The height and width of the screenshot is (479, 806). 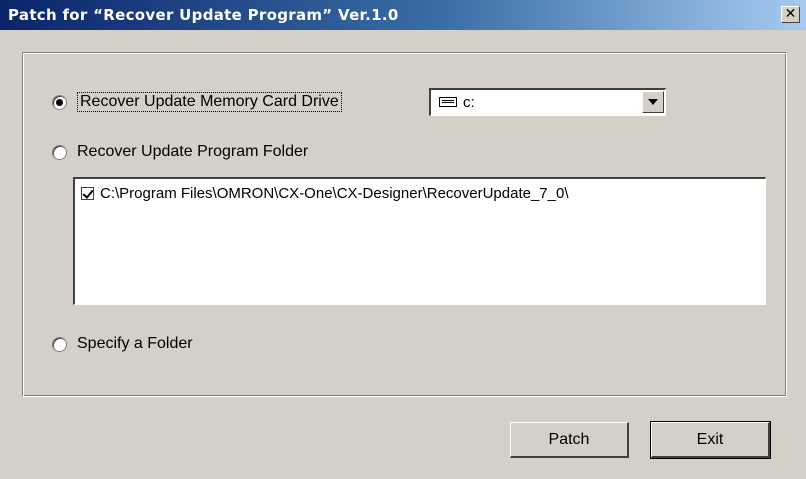 I want to click on close-icon: ✕, so click(x=790, y=14).